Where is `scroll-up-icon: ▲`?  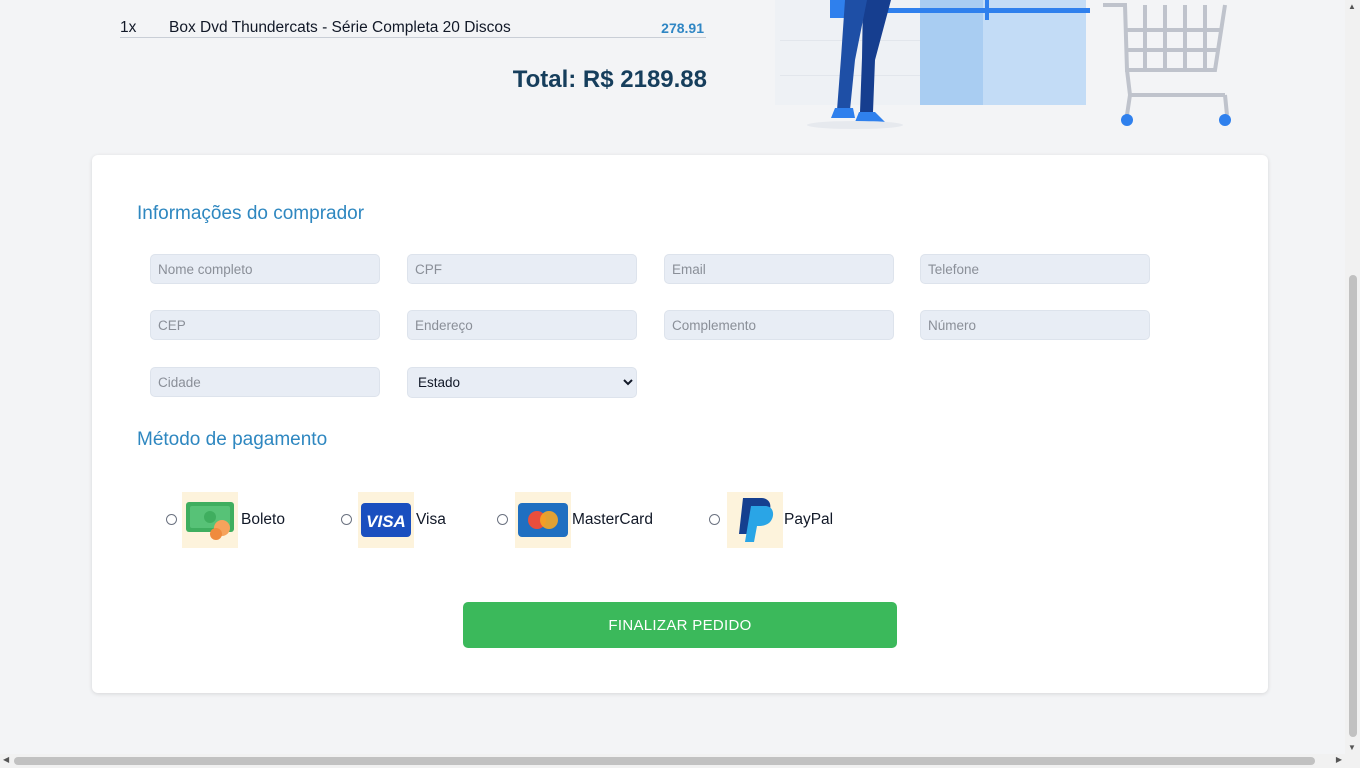
scroll-up-icon: ▲ is located at coordinates (1352, 6).